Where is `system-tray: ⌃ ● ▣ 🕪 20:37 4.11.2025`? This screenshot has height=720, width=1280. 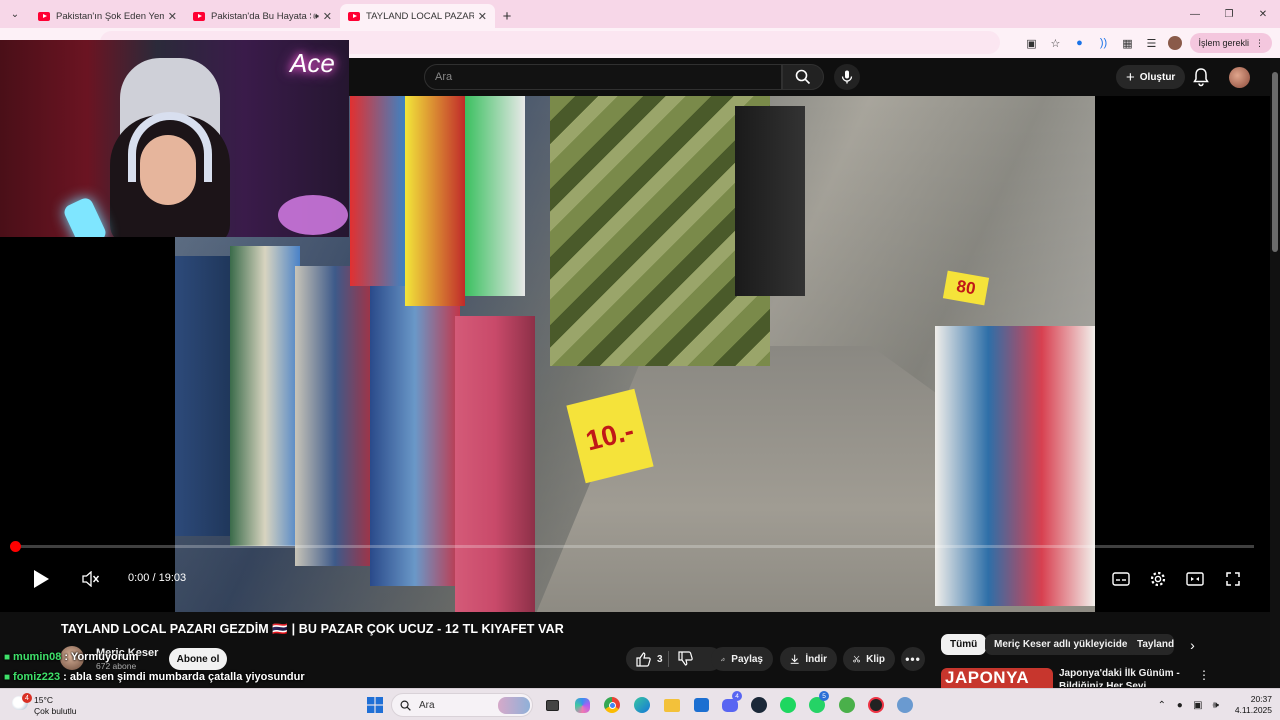 system-tray: ⌃ ● ▣ 🕪 20:37 4.11.2025 is located at coordinates (1212, 705).